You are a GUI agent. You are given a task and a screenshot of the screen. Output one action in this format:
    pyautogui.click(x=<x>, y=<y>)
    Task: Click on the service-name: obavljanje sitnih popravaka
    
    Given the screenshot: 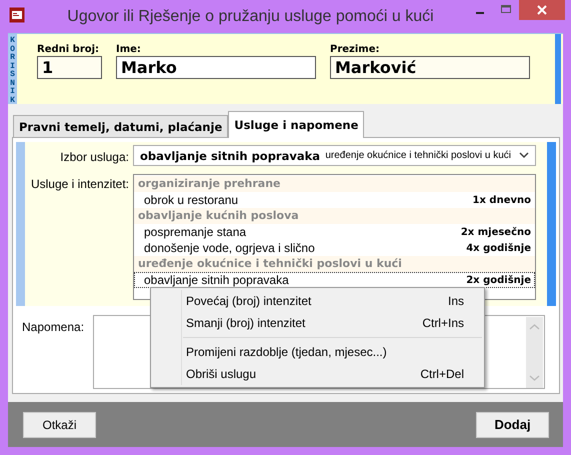 What is the action you would take?
    pyautogui.click(x=216, y=280)
    